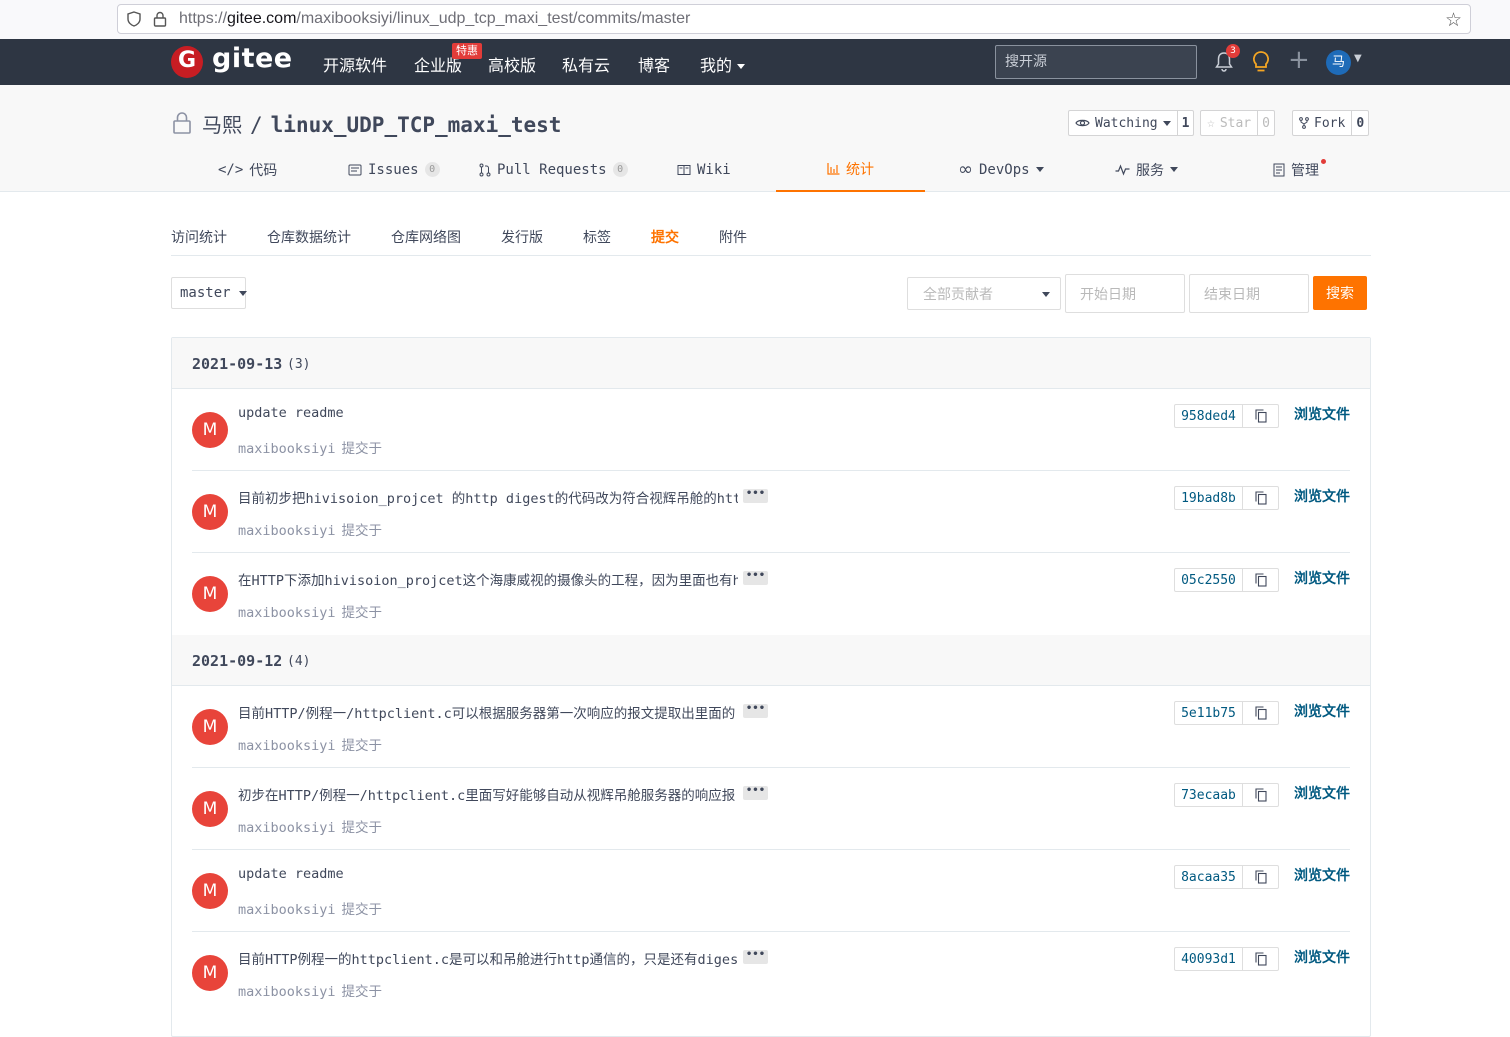 Image resolution: width=1510 pixels, height=1037 pixels. Describe the element at coordinates (1209, 416) in the screenshot. I see `commit-sha-link: 958ded4` at that location.